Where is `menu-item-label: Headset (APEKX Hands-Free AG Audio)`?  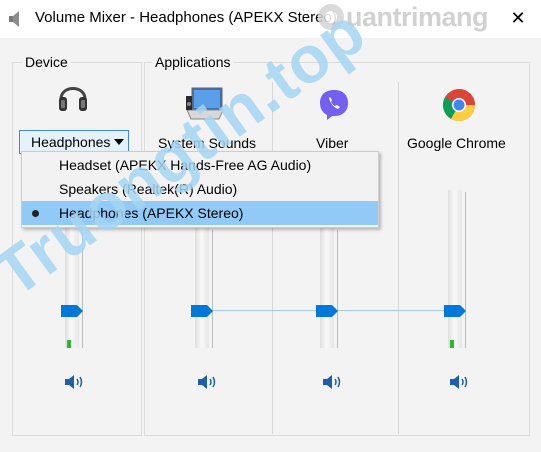 menu-item-label: Headset (APEKX Hands-Free AG Audio) is located at coordinates (185, 165).